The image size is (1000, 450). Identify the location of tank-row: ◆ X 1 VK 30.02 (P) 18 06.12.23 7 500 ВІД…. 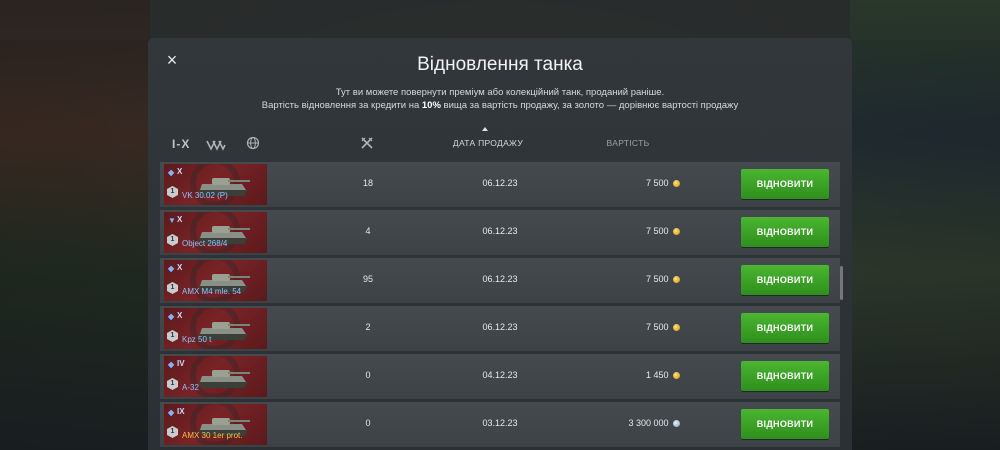
(500, 184).